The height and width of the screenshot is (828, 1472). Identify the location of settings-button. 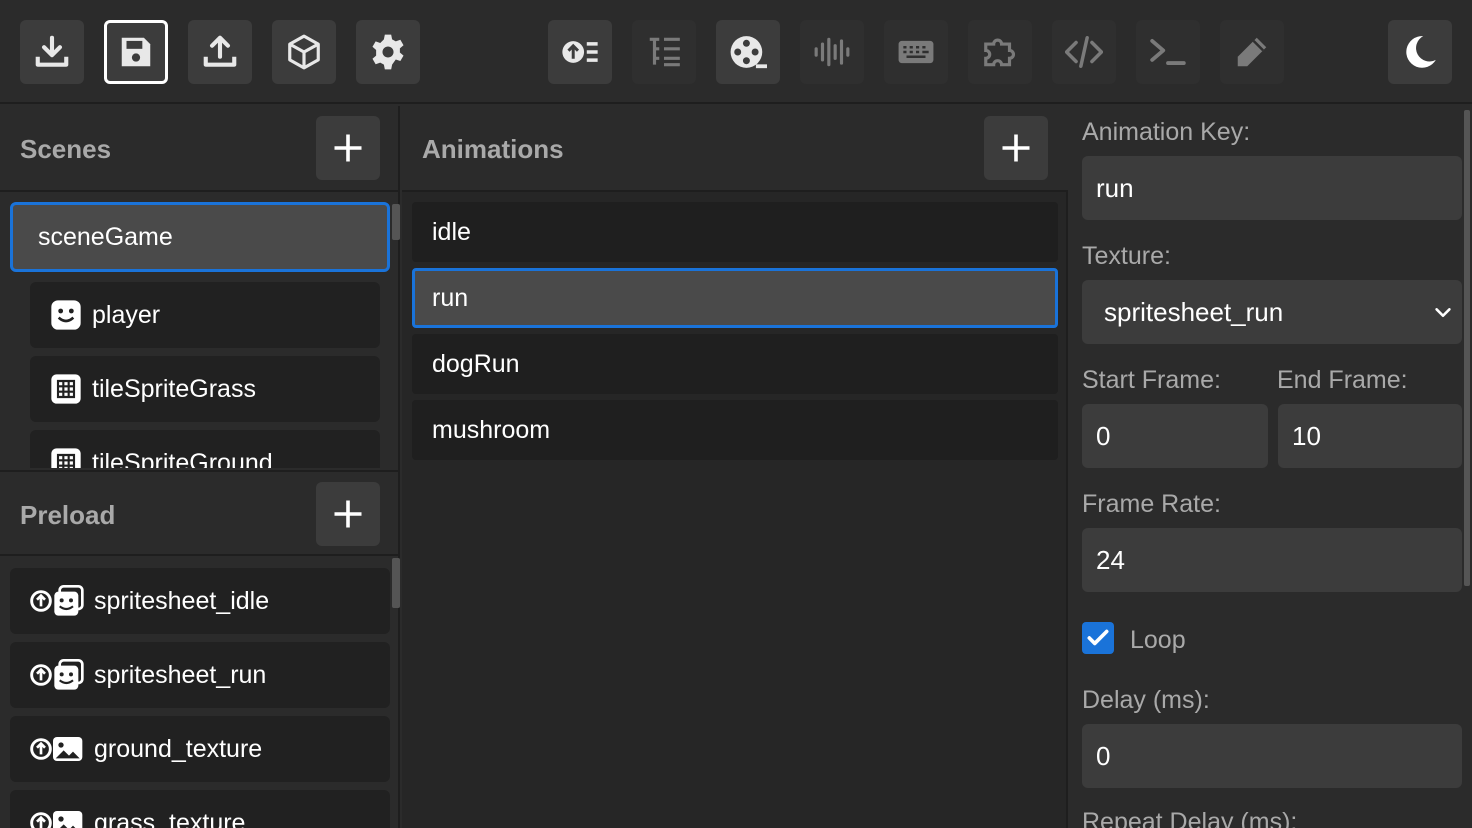
(388, 52).